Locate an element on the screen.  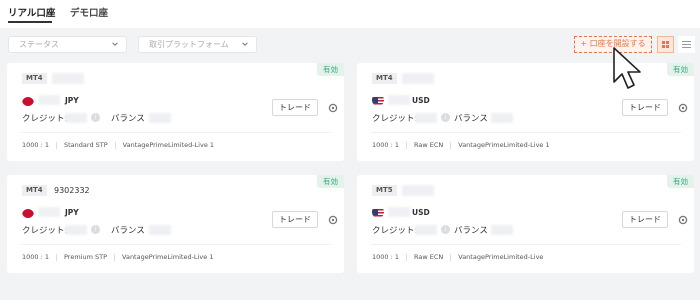
platform-select: 取引プラットフォーム is located at coordinates (197, 44).